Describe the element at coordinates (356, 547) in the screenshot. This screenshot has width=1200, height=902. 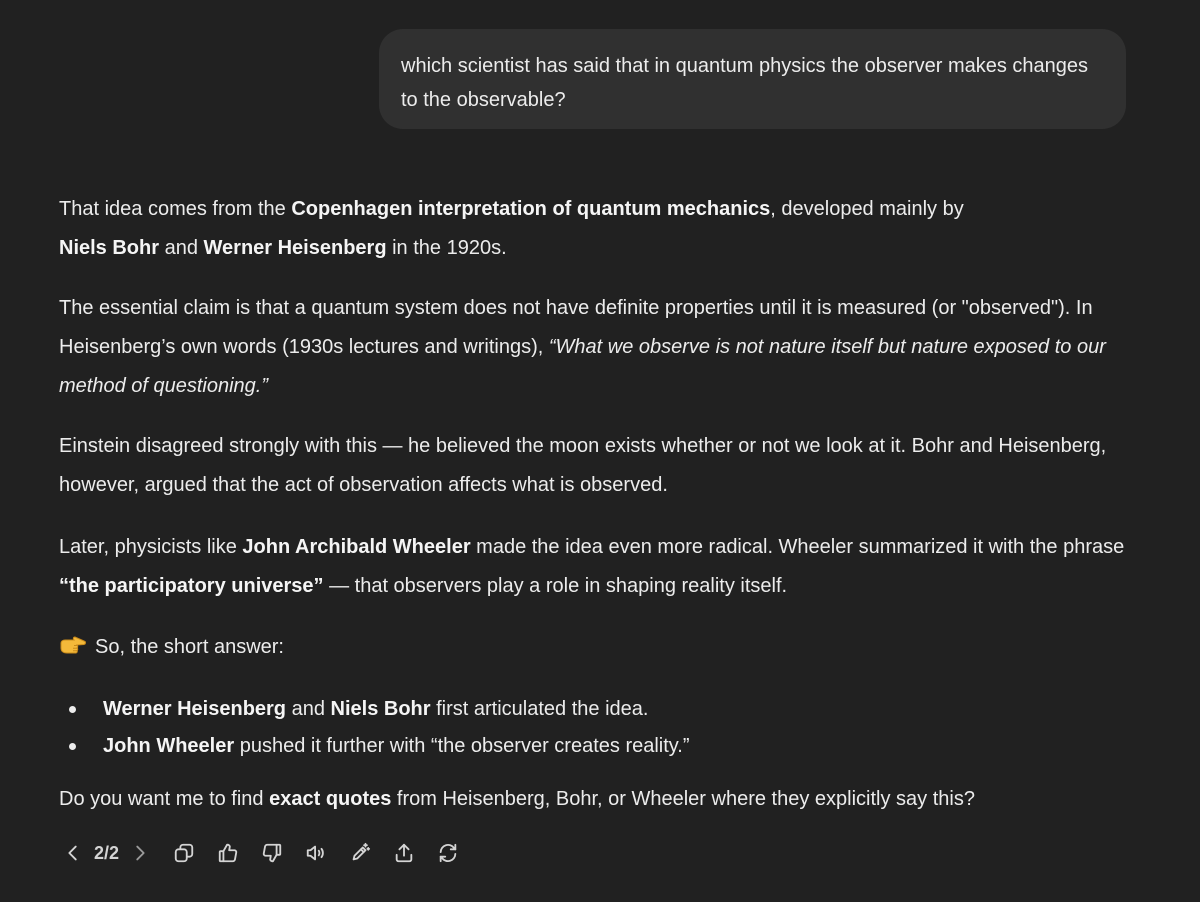
I see `bold-span: John Archibald Wheeler` at that location.